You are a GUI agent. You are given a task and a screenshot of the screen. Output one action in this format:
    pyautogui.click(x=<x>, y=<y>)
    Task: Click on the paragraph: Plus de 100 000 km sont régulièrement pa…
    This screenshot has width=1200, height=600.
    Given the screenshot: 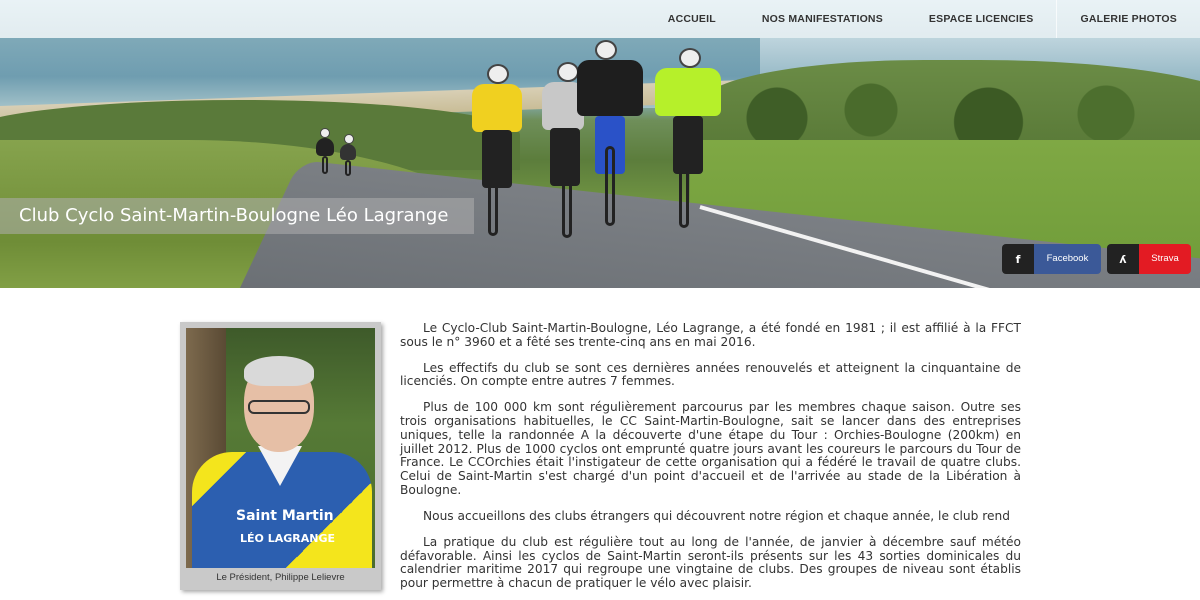 What is the action you would take?
    pyautogui.click(x=710, y=448)
    